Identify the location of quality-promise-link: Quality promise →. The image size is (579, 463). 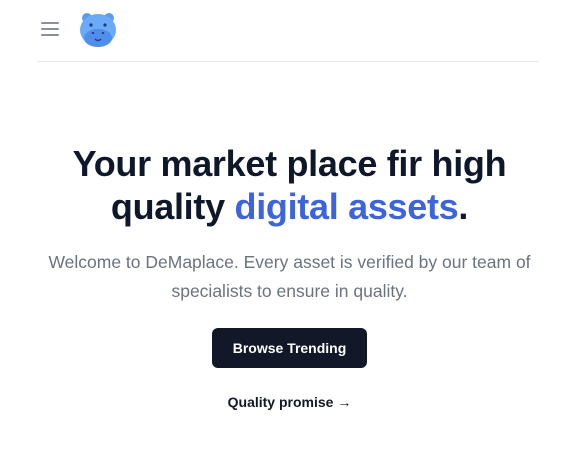
(290, 402).